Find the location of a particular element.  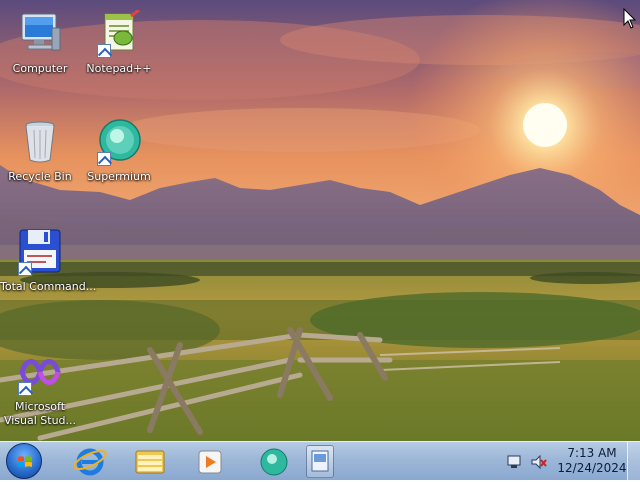

file-explorer-icon is located at coordinates (150, 462).